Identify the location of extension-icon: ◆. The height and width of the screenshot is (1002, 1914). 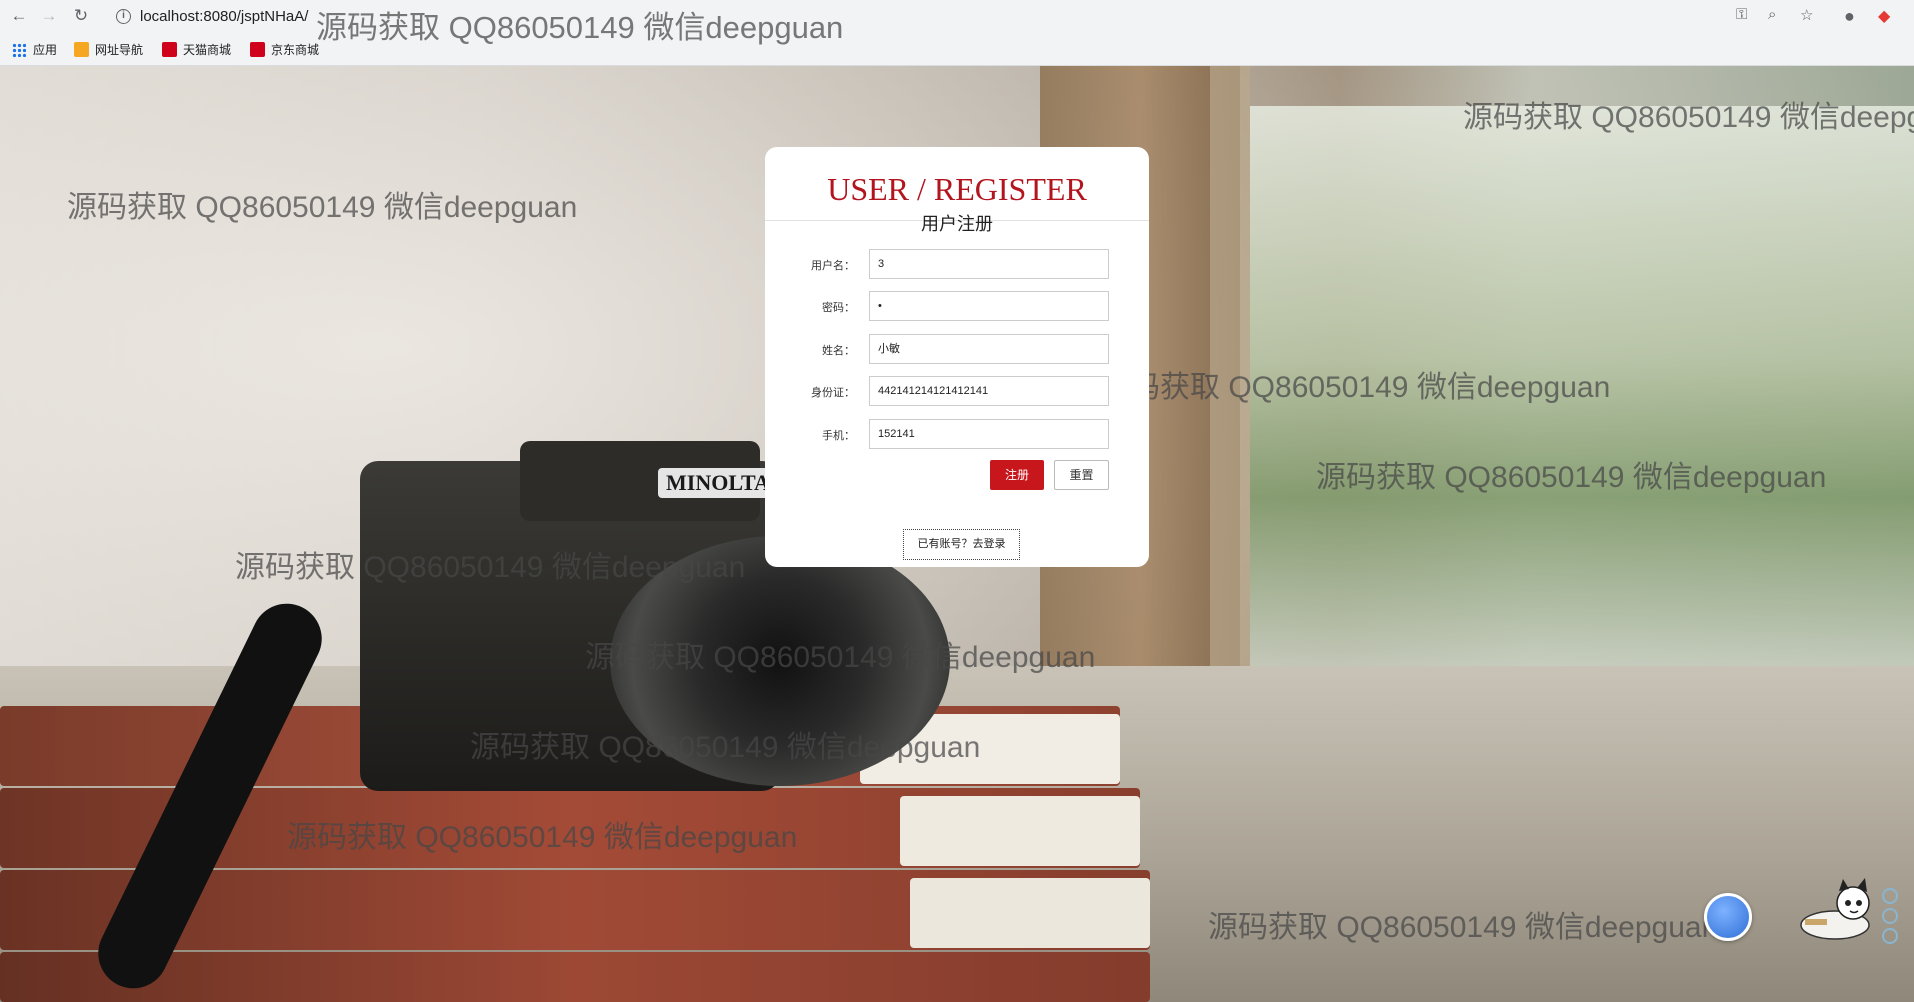
(1884, 16).